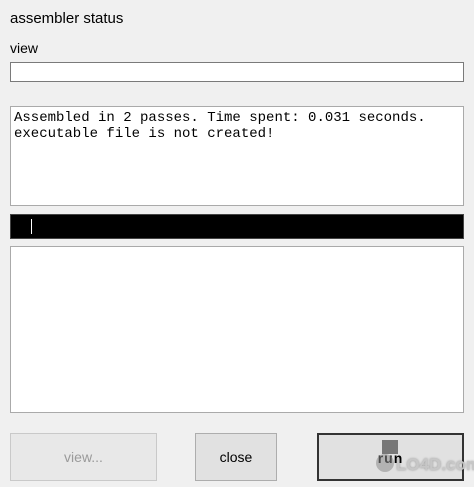 The width and height of the screenshot is (474, 487). Describe the element at coordinates (67, 18) in the screenshot. I see `window-title: assembler status` at that location.